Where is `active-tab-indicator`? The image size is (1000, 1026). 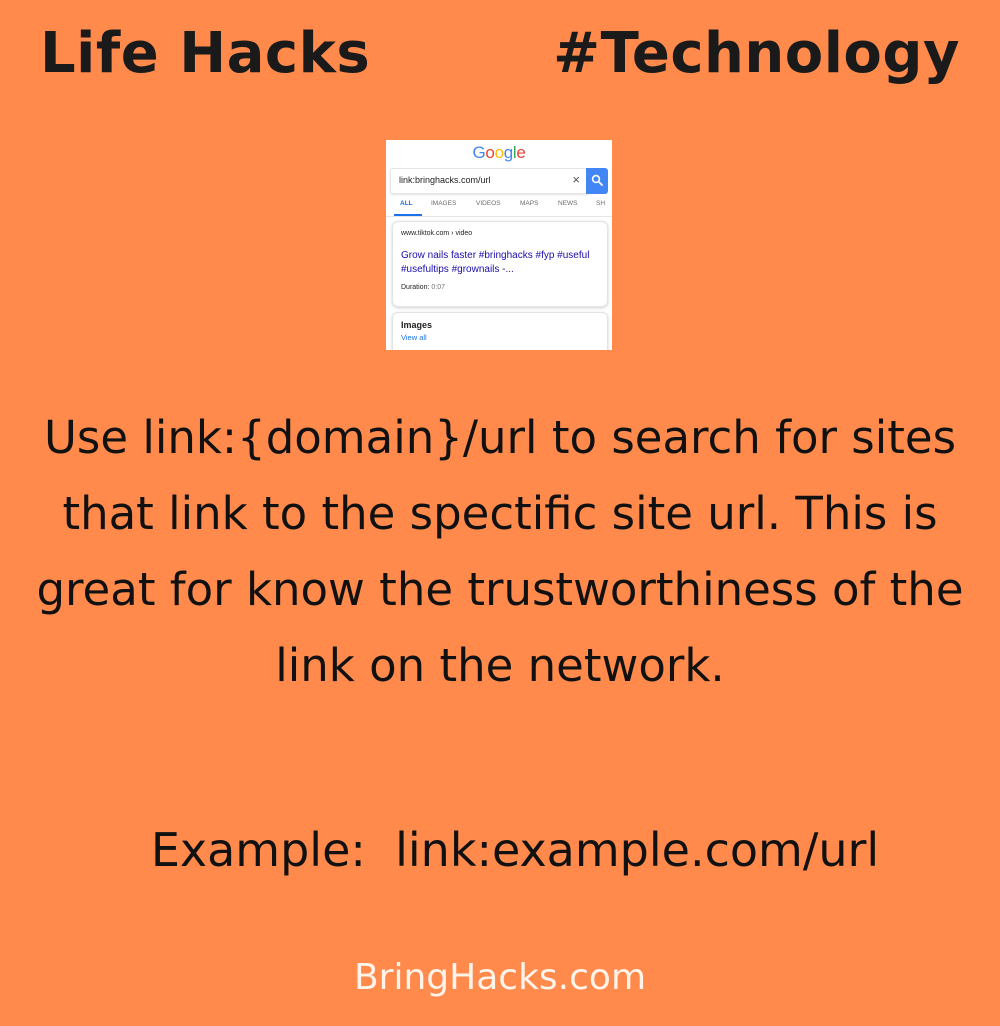 active-tab-indicator is located at coordinates (408, 215).